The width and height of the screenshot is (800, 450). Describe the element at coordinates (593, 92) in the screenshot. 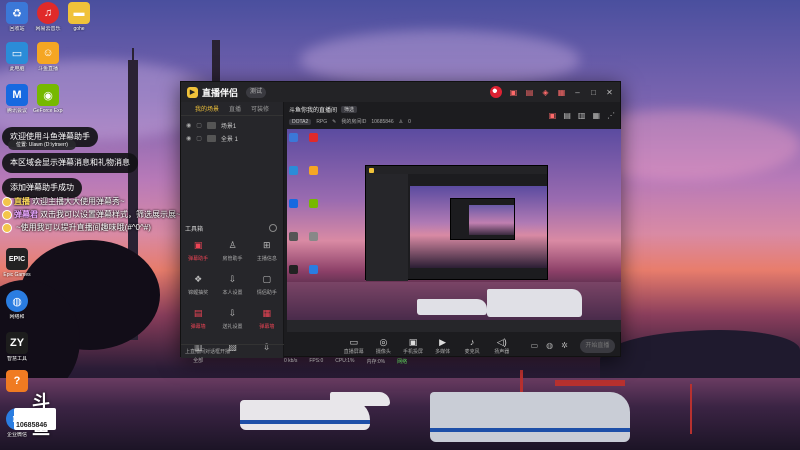

I see `maximize-icon: □` at that location.